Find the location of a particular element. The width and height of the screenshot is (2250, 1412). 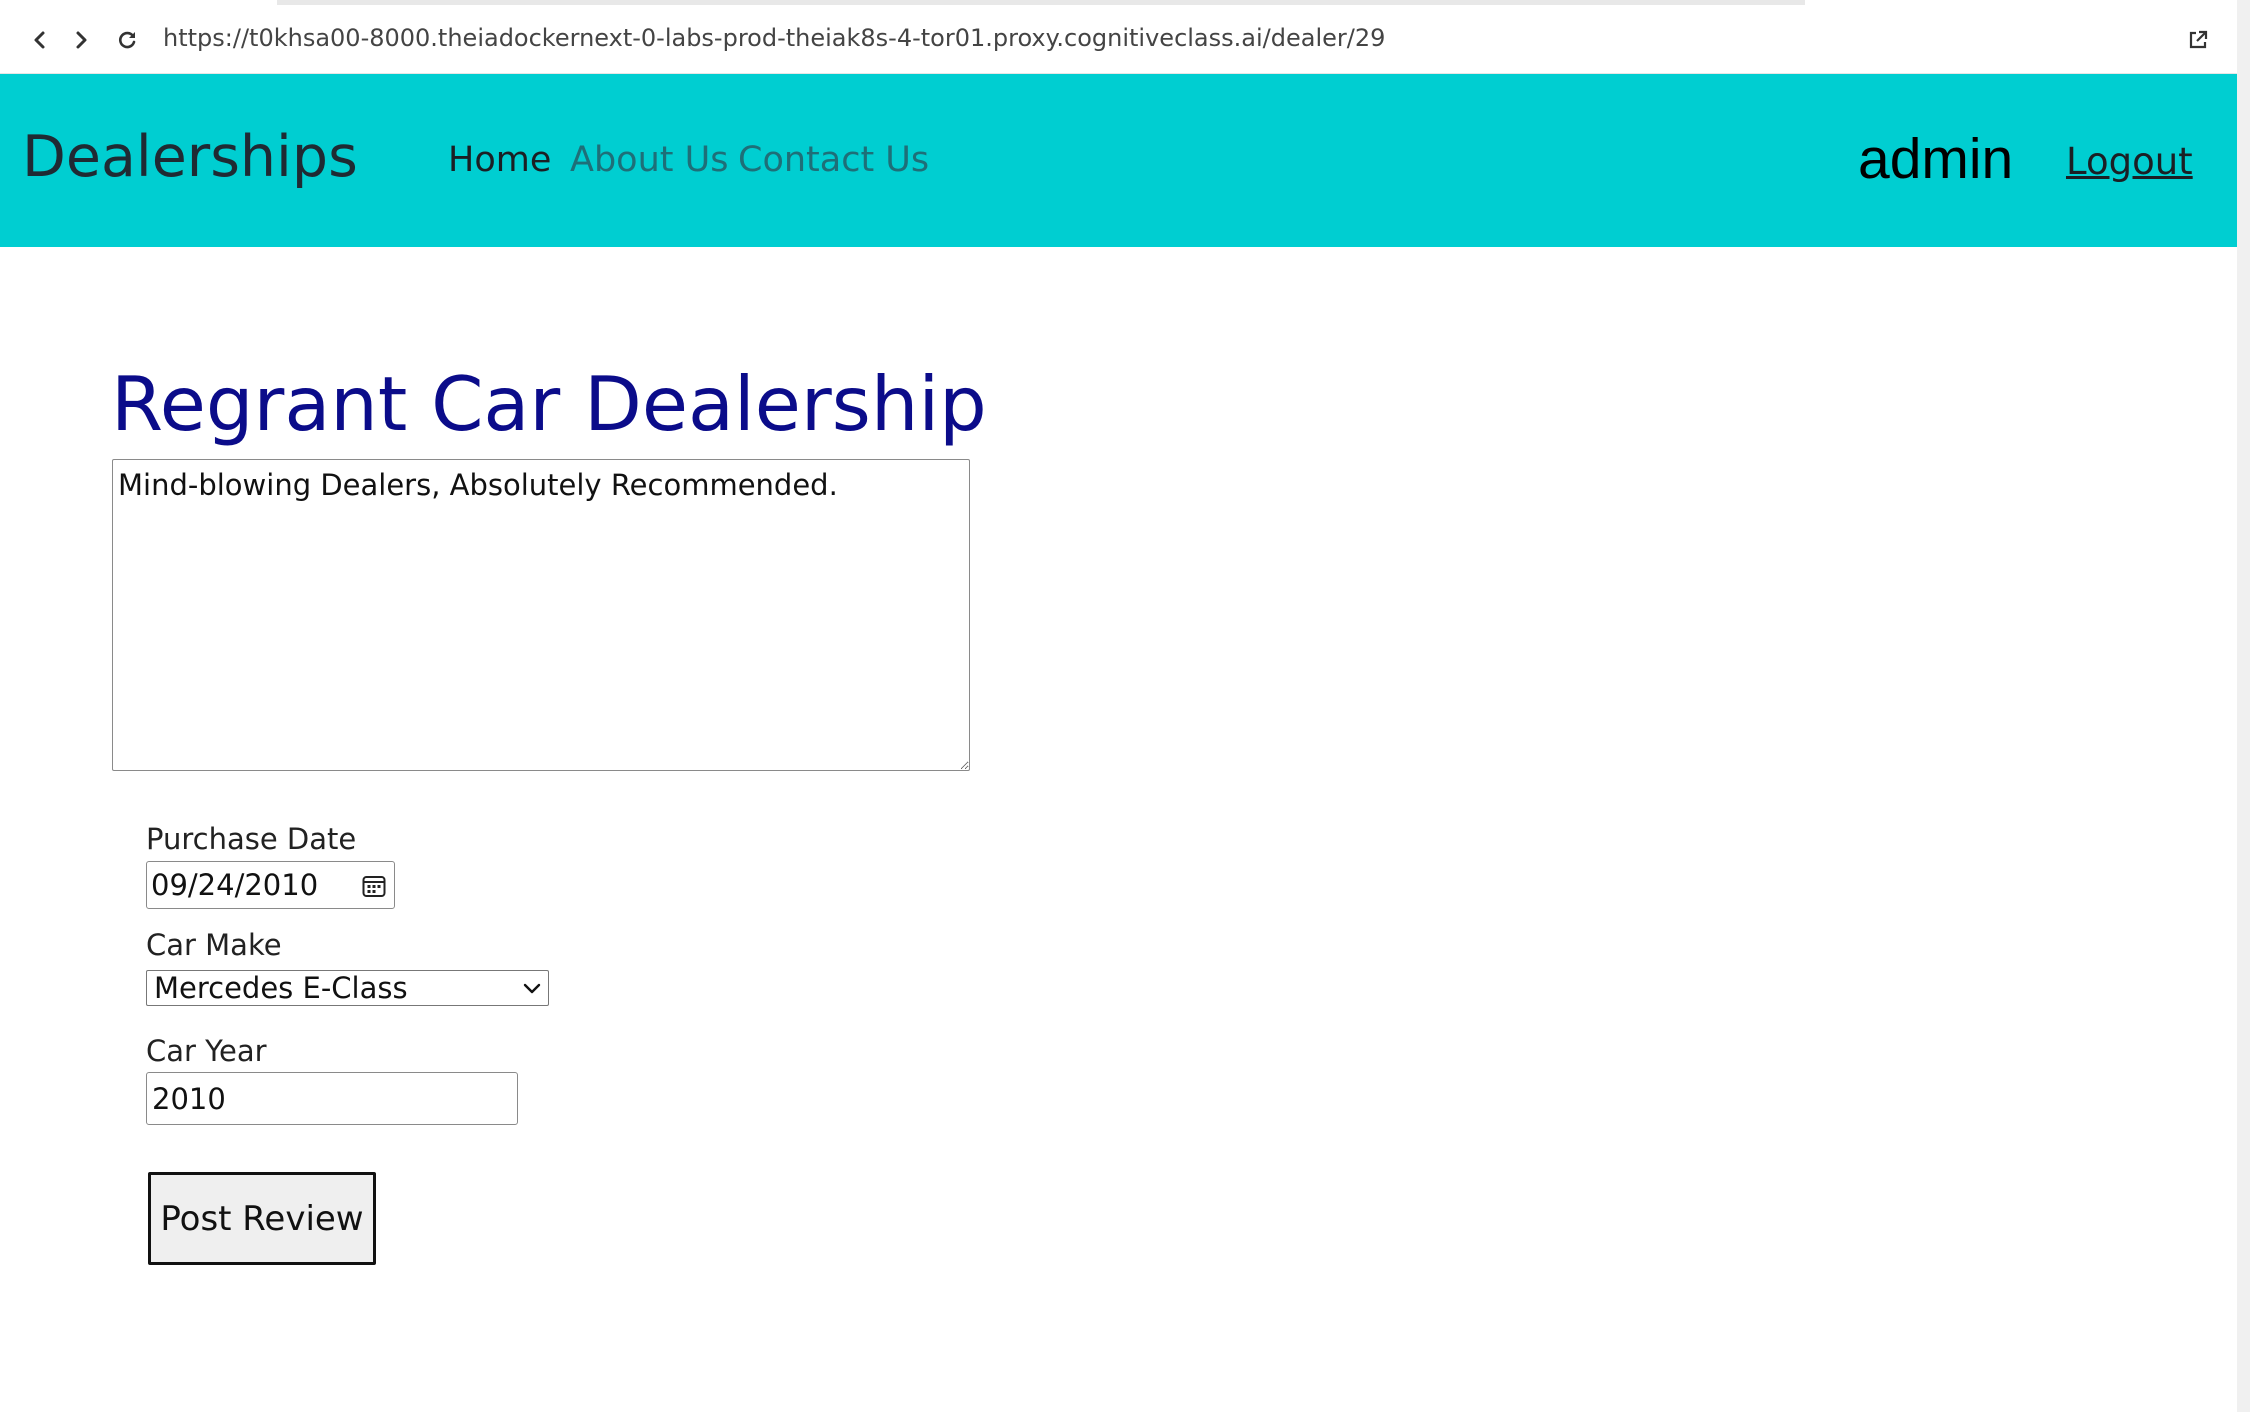

dealer-title: Regrant Car Dealership is located at coordinates (549, 404).